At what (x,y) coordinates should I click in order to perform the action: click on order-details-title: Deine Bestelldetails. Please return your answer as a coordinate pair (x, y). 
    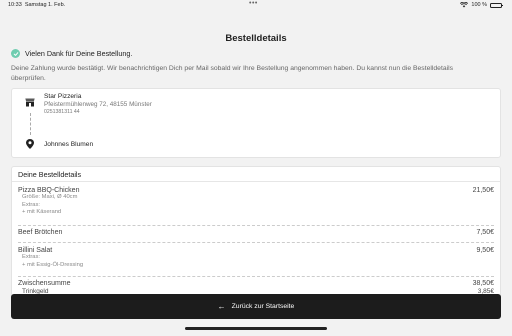
    Looking at the image, I should click on (50, 174).